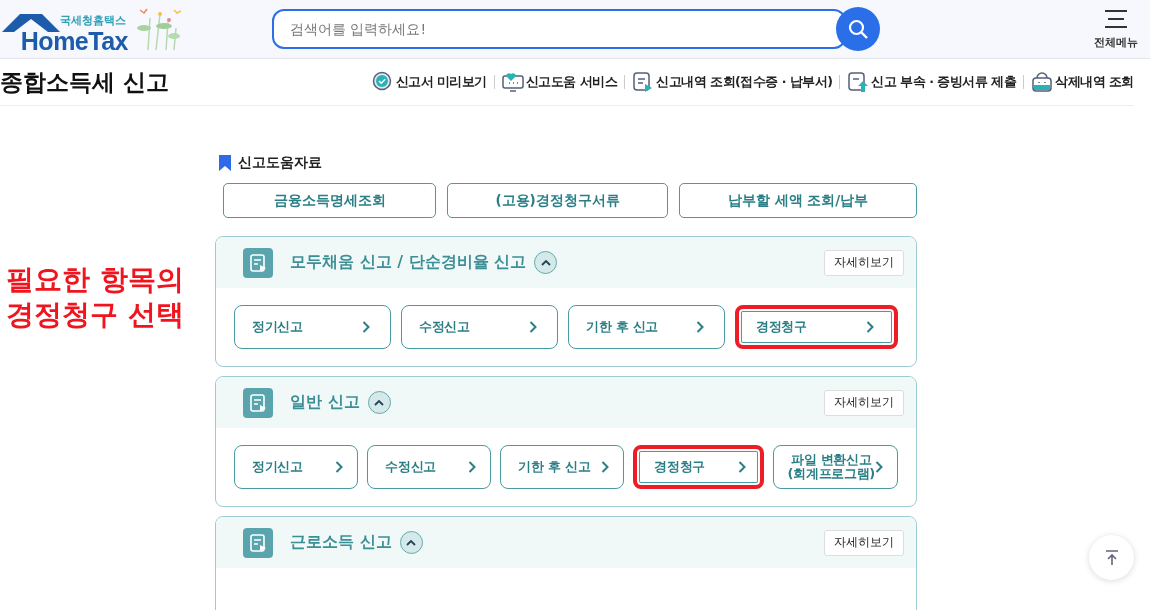 The image size is (1150, 610). What do you see at coordinates (932, 82) in the screenshot?
I see `quick-link: 신고 부속 · 증빙서류 제출` at bounding box center [932, 82].